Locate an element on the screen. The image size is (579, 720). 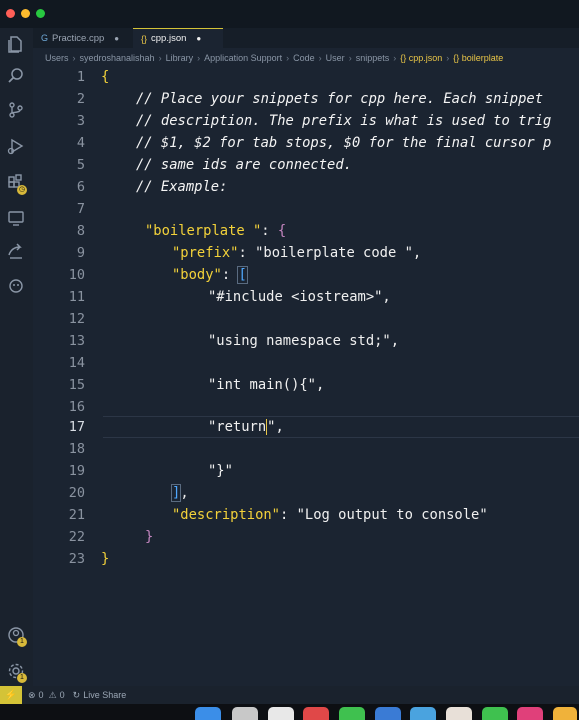
code-line-22: } is located at coordinates (149, 537).